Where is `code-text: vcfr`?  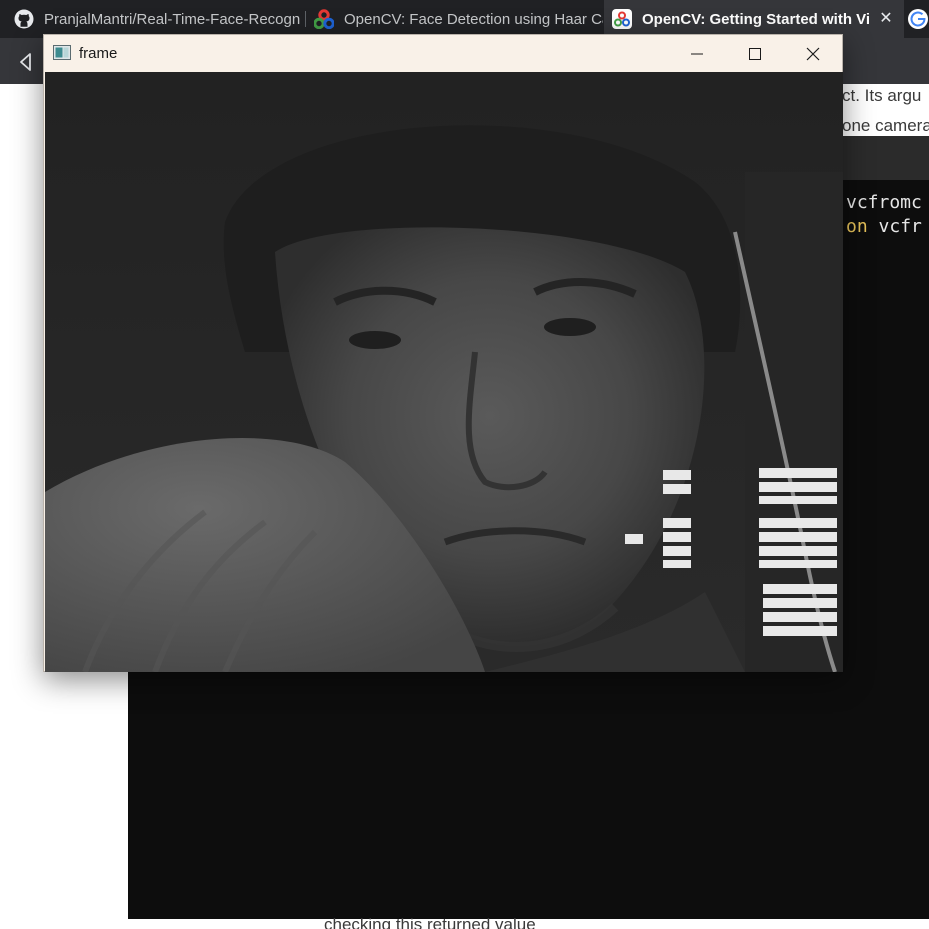 code-text: vcfr is located at coordinates (894, 226).